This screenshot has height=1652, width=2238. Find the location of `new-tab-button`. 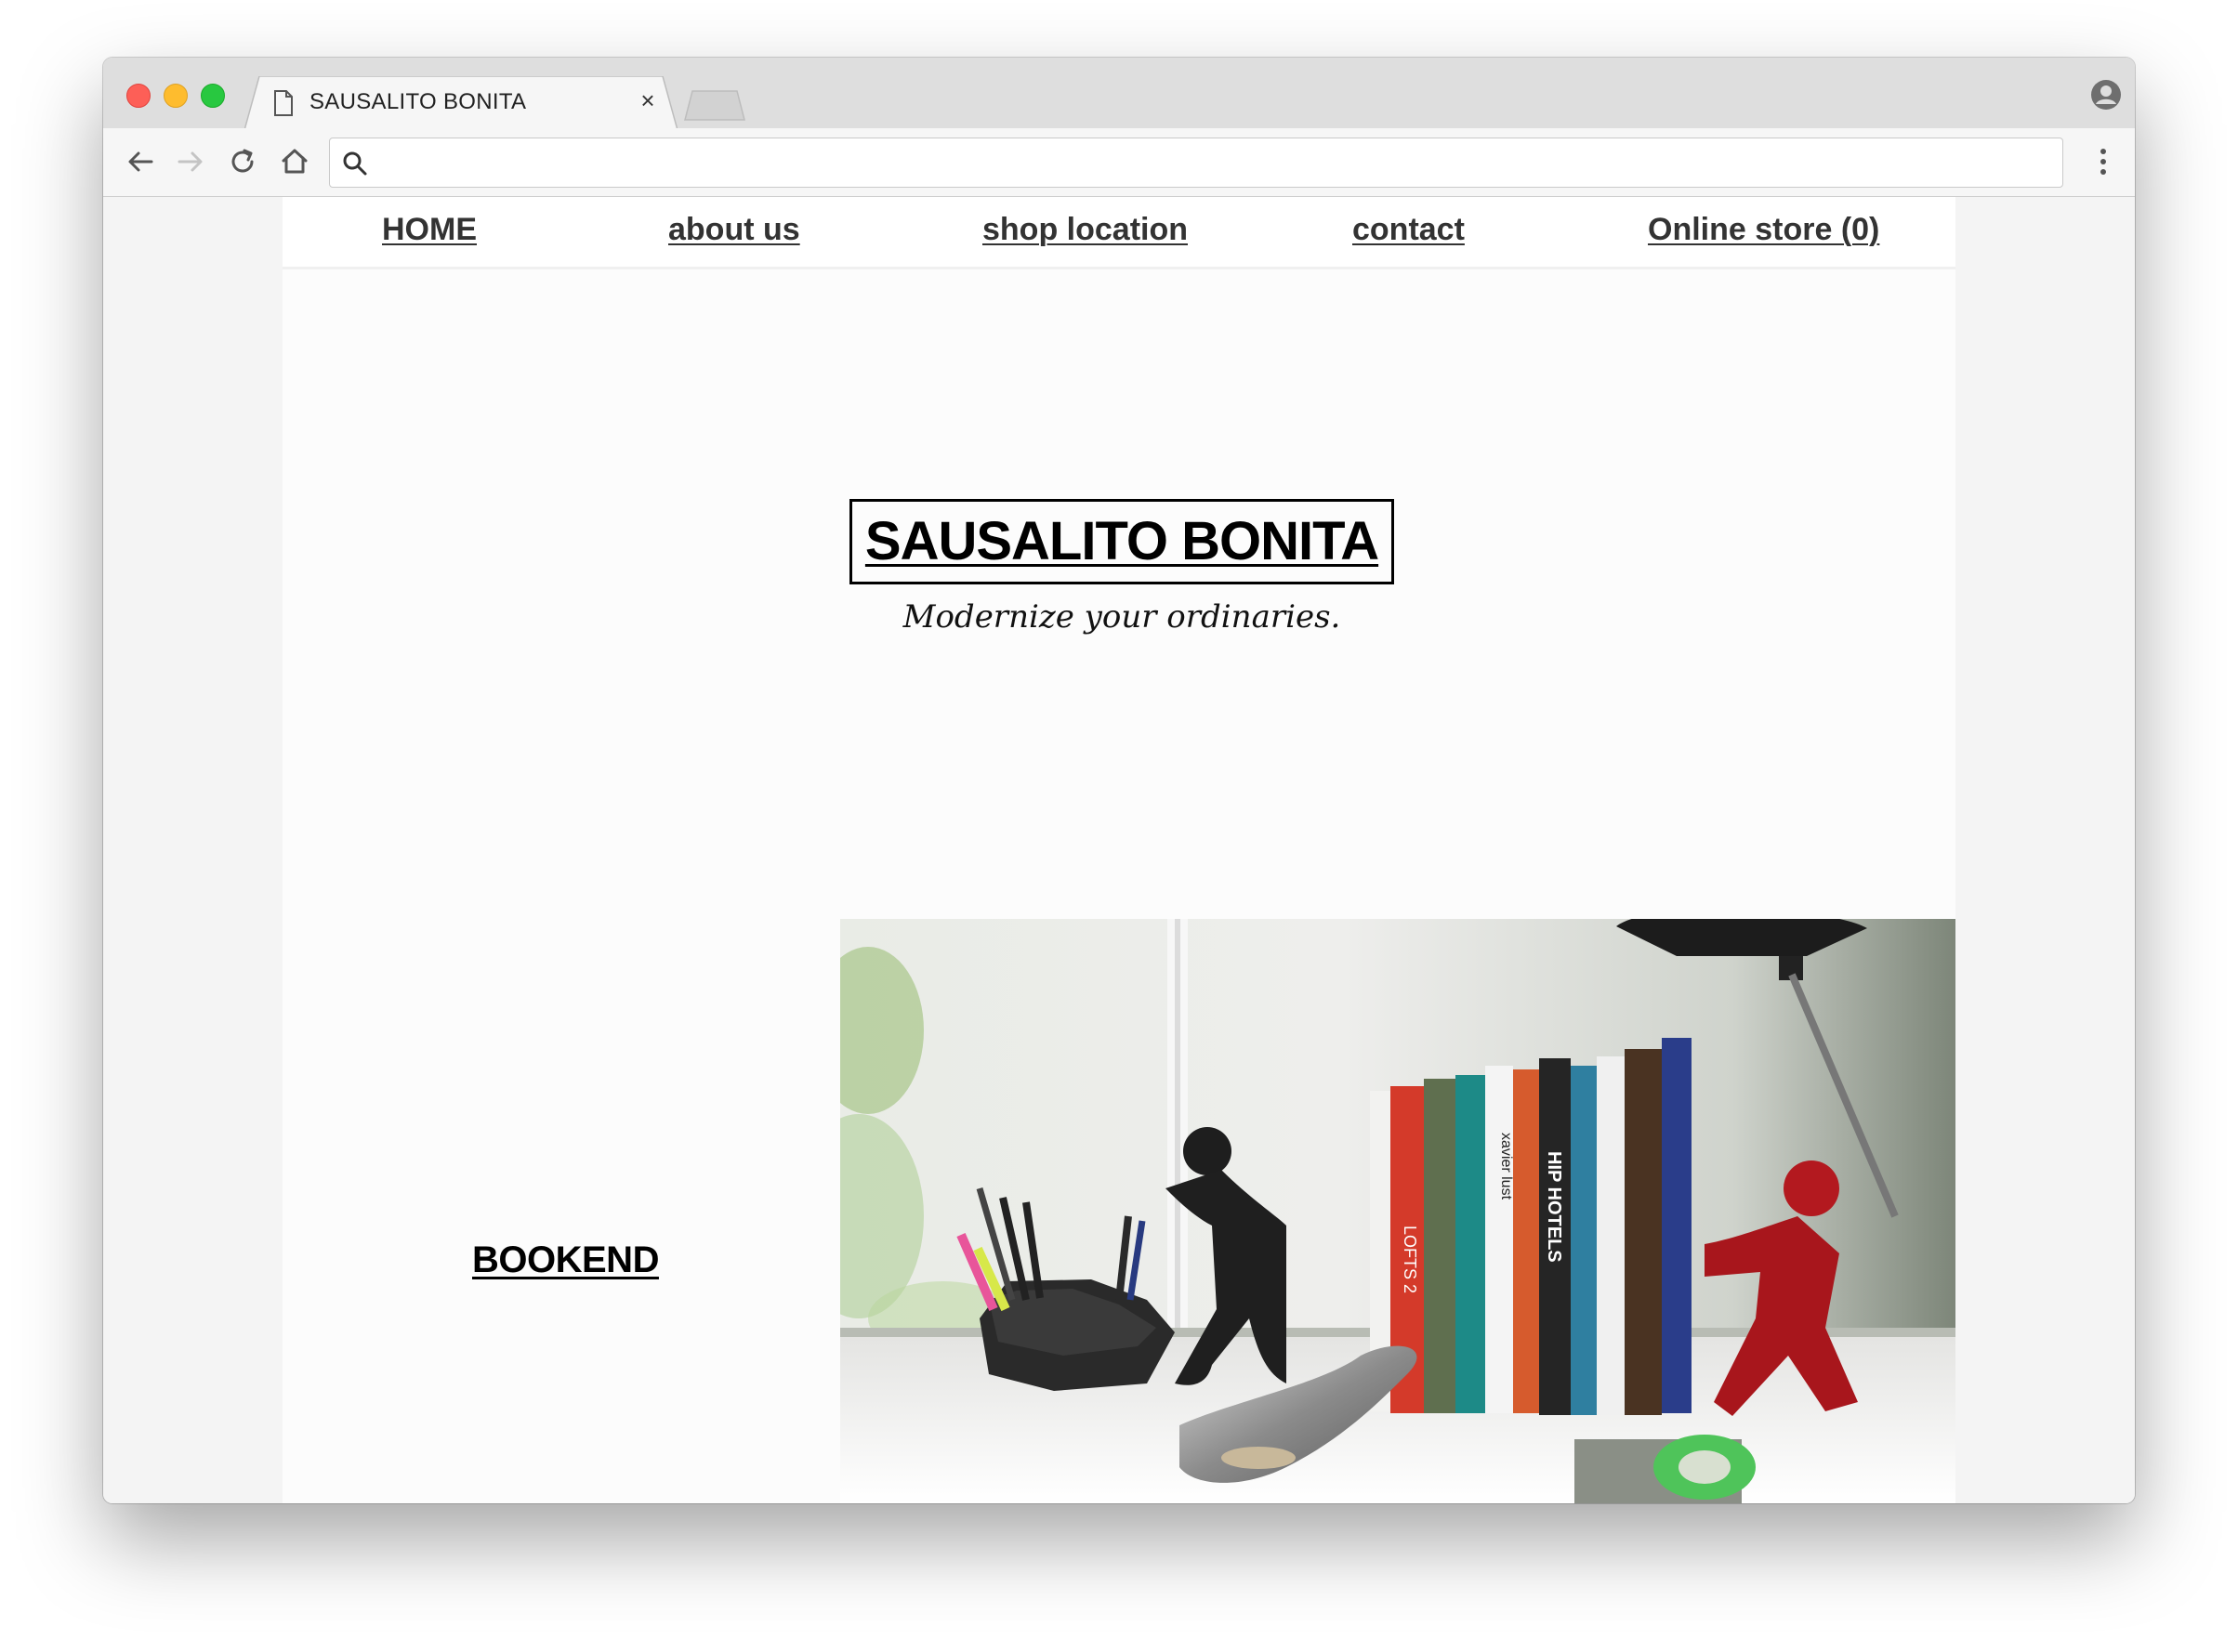

new-tab-button is located at coordinates (714, 105).